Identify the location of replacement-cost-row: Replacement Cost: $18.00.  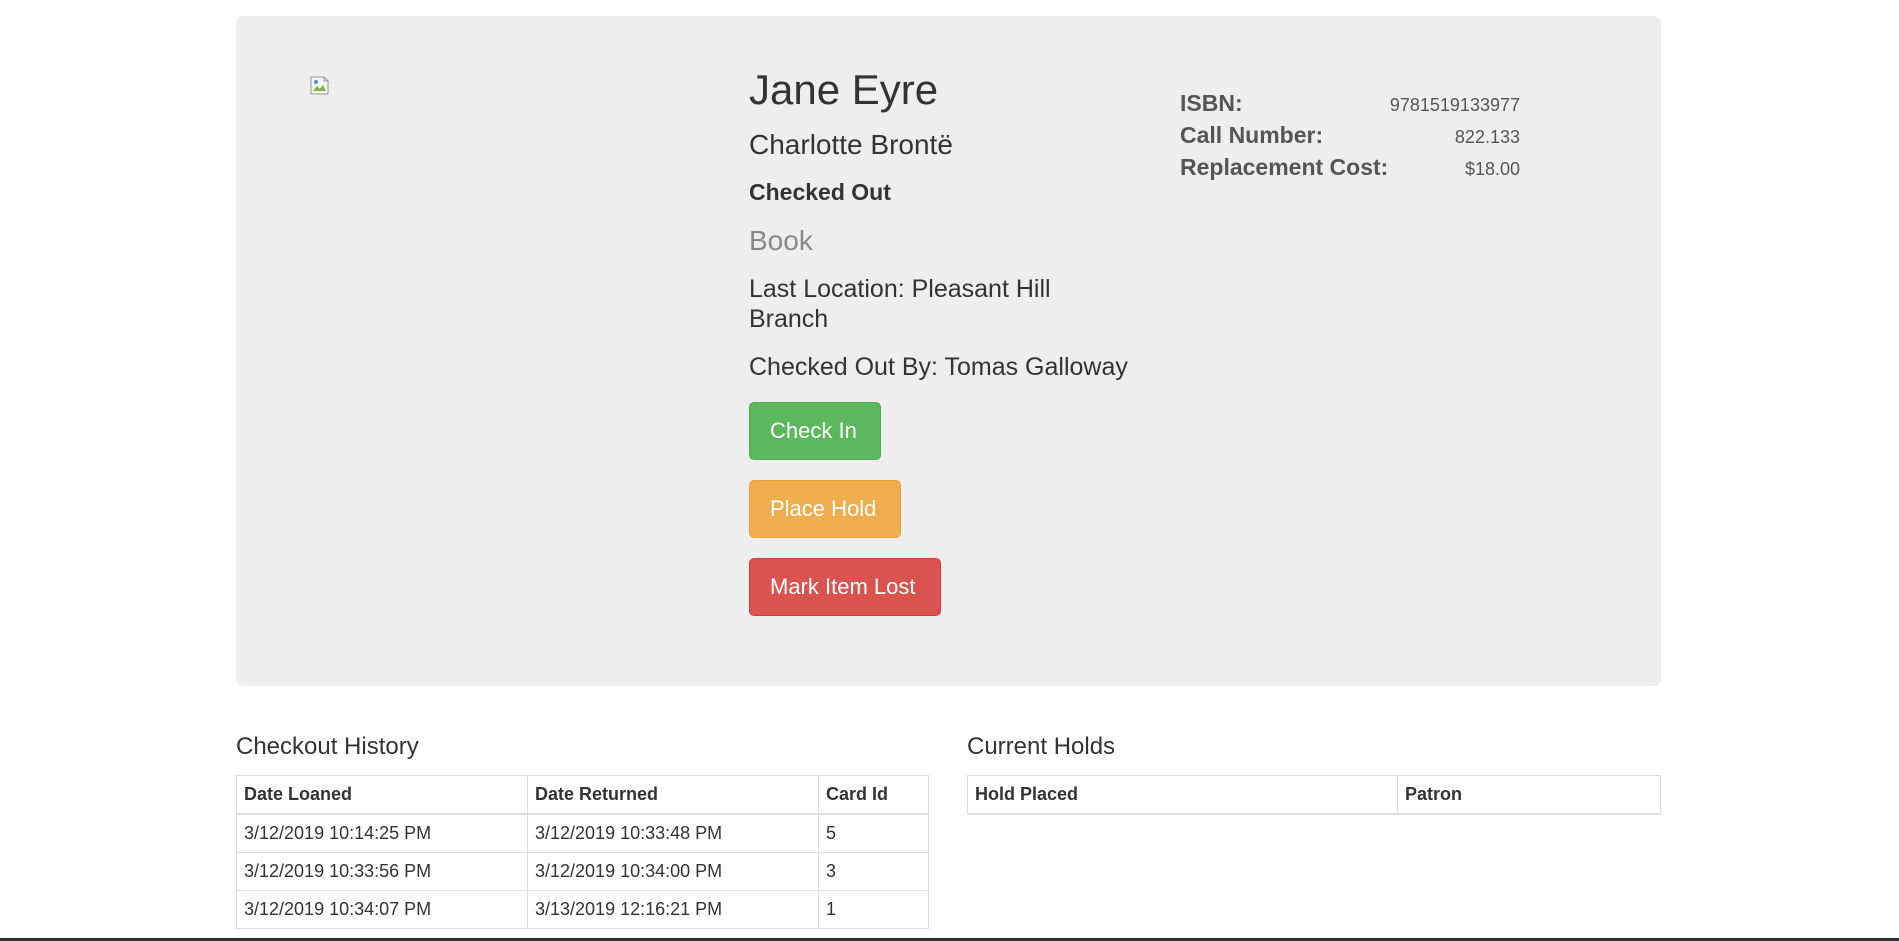
(1350, 170).